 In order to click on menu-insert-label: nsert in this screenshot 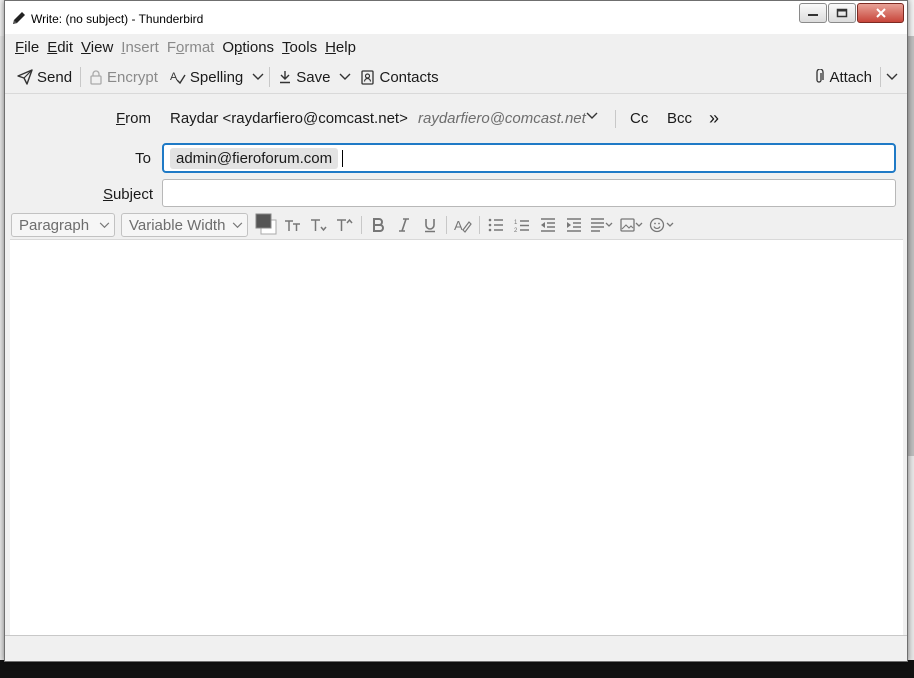, I will do `click(142, 47)`.